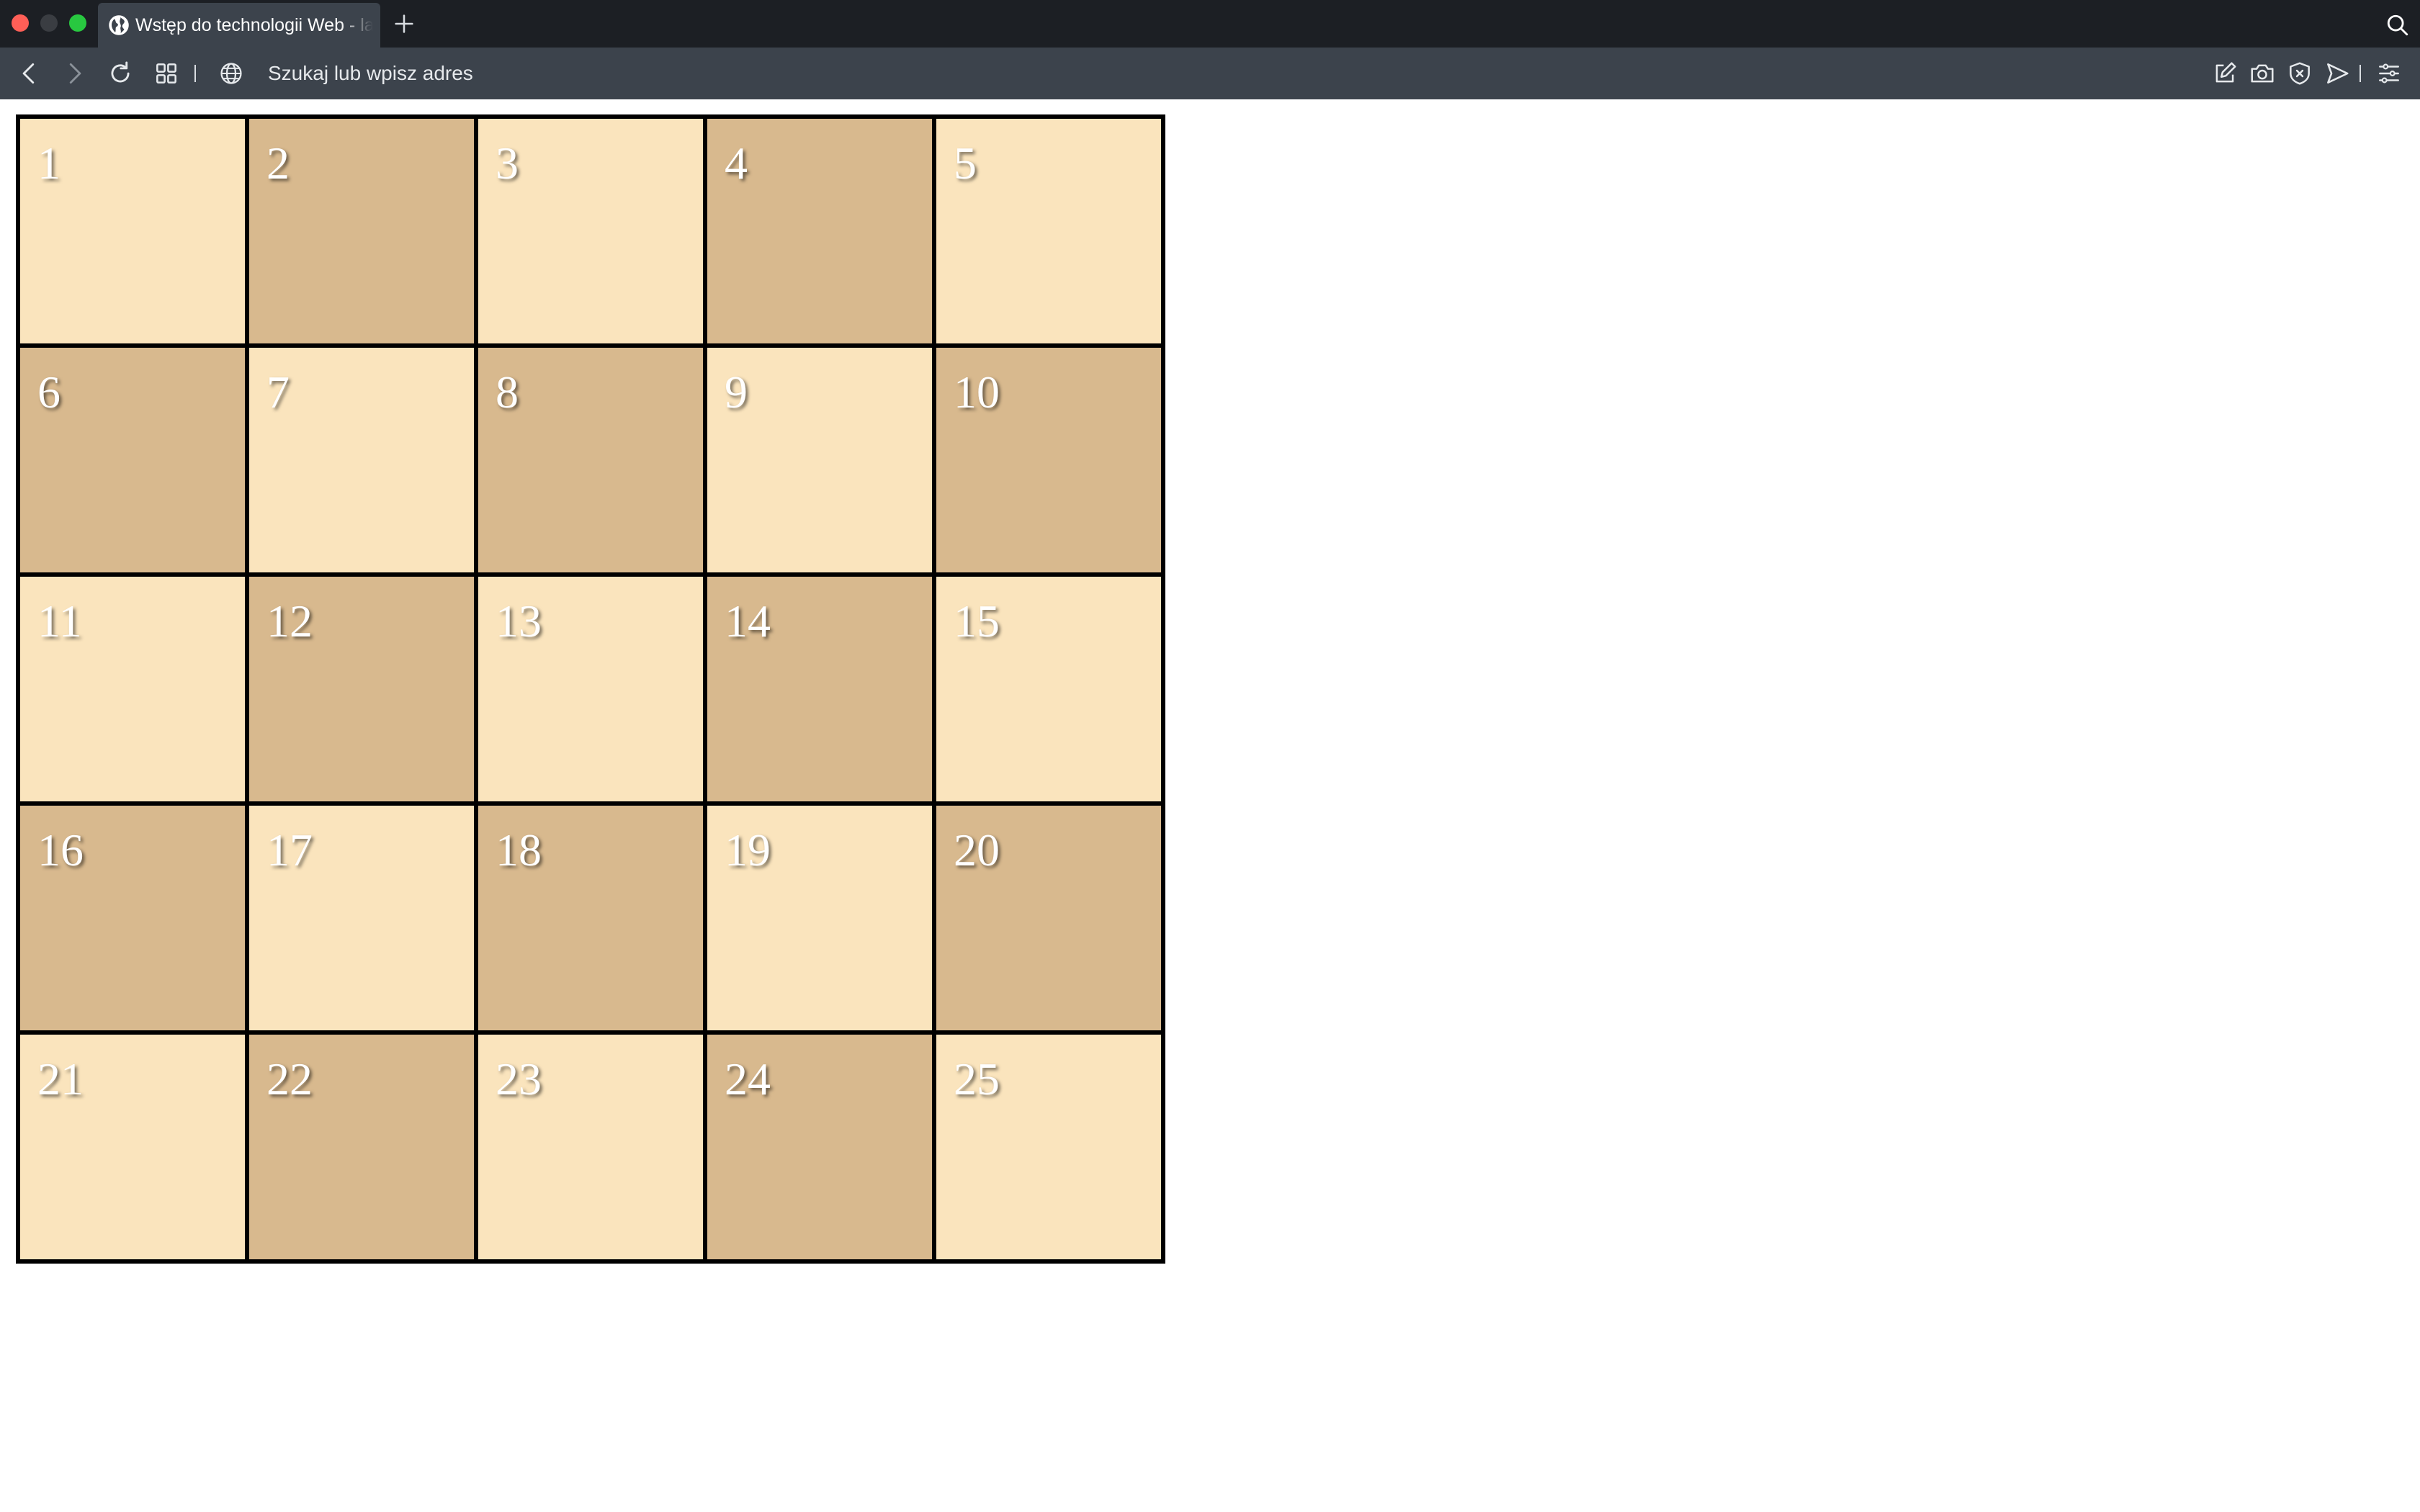  What do you see at coordinates (590, 460) in the screenshot?
I see `board-cell: 8` at bounding box center [590, 460].